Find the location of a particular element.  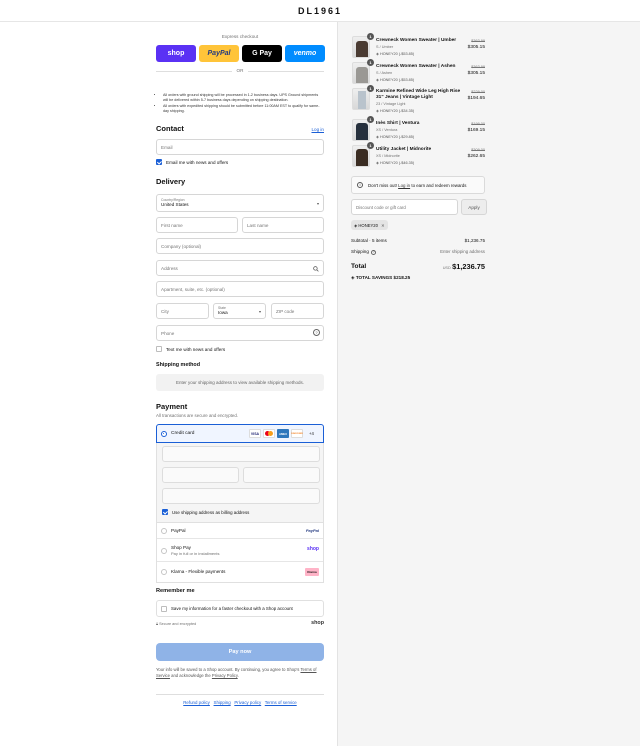

shipping-method-heading: Shipping method is located at coordinates (178, 365).